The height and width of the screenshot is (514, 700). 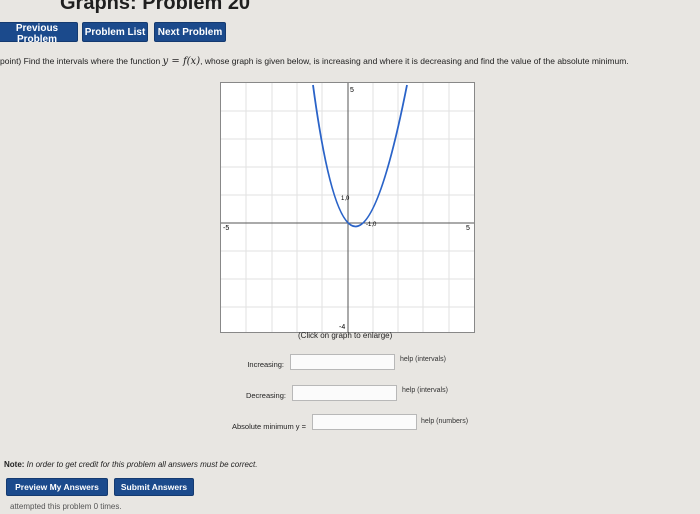 I want to click on y-min-label: -4, so click(x=342, y=327).